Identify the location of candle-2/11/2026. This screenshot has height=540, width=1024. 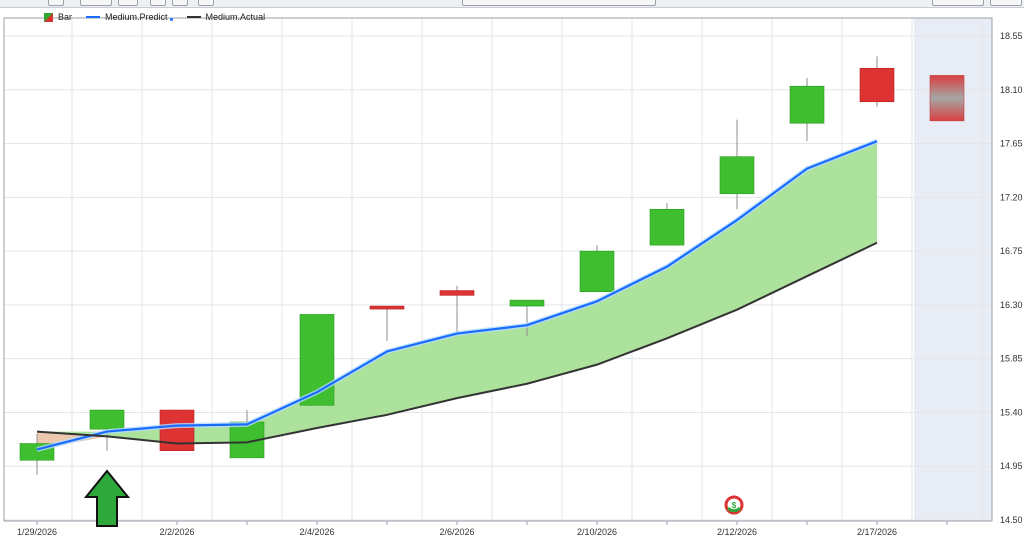
(667, 227).